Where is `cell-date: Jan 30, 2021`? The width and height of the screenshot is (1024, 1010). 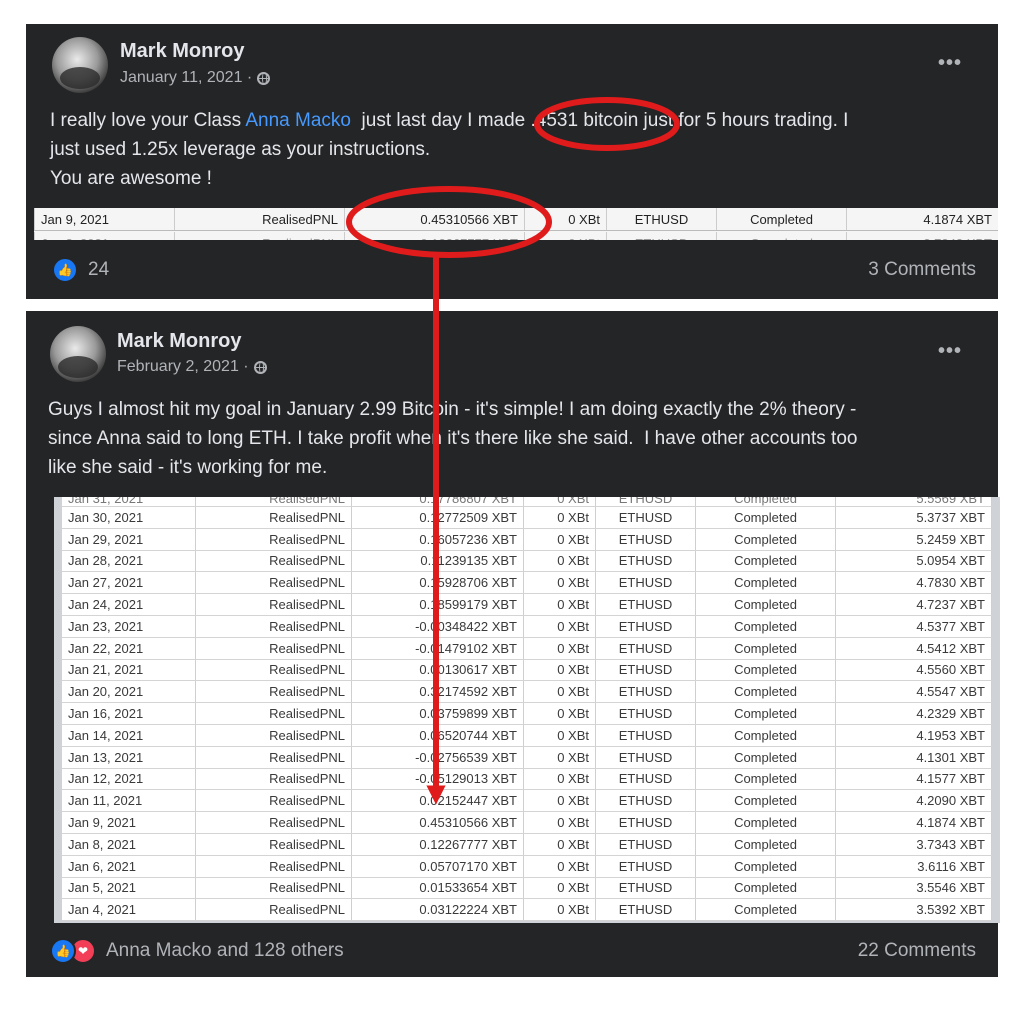 cell-date: Jan 30, 2021 is located at coordinates (129, 517).